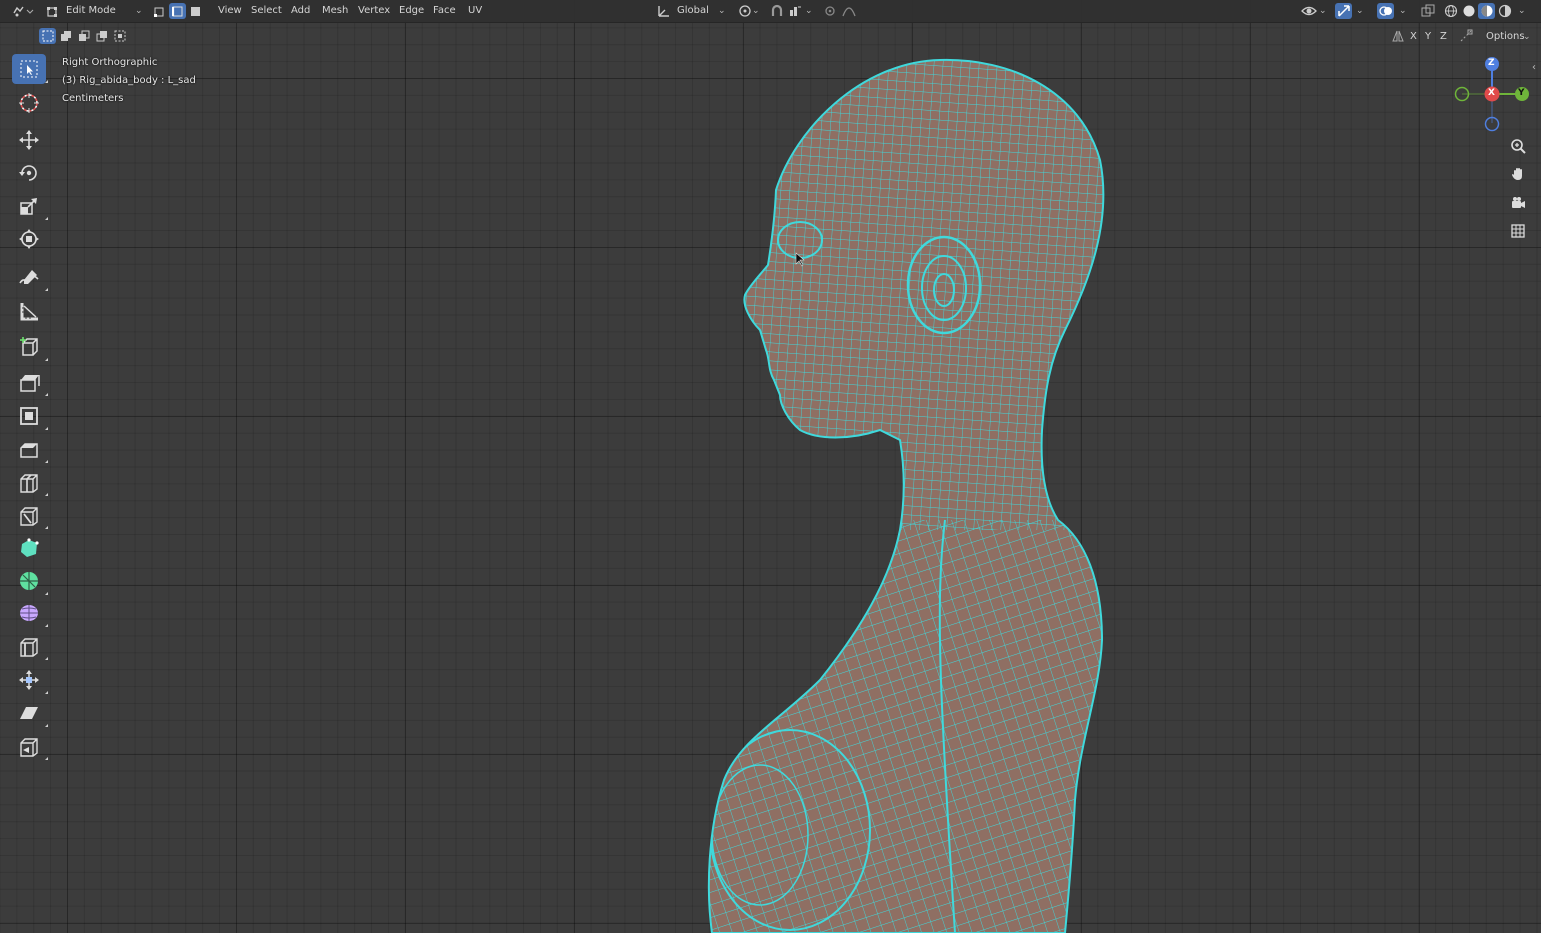 The height and width of the screenshot is (933, 1541). Describe the element at coordinates (1323, 11) in the screenshot. I see `visibility-chevron-down-icon: ⌄` at that location.